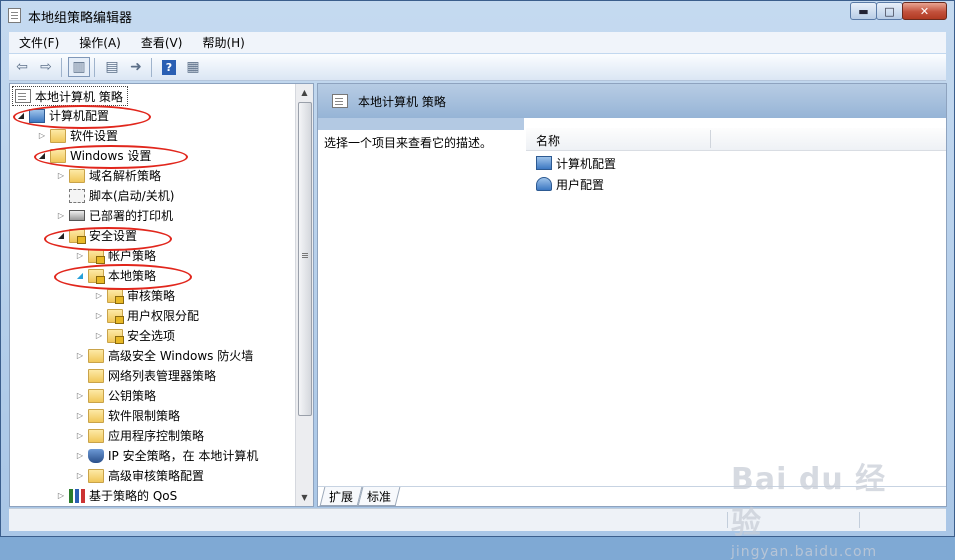 This screenshot has height=560, width=955. What do you see at coordinates (548, 140) in the screenshot?
I see `column-name-label: 名称` at bounding box center [548, 140].